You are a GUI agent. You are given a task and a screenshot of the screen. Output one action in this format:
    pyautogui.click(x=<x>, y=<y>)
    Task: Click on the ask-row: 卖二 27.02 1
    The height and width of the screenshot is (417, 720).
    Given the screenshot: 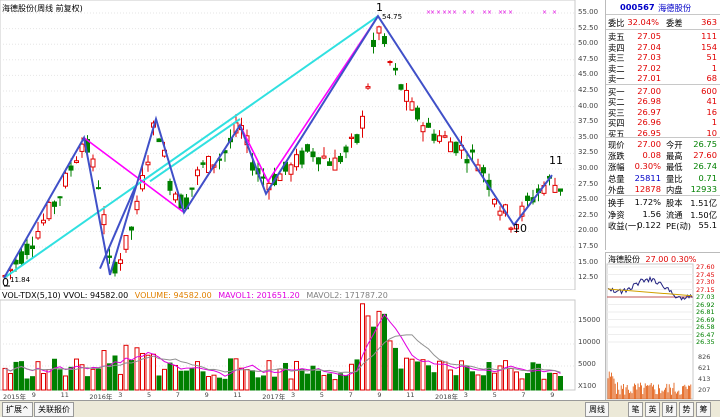 What is the action you would take?
    pyautogui.click(x=662, y=68)
    